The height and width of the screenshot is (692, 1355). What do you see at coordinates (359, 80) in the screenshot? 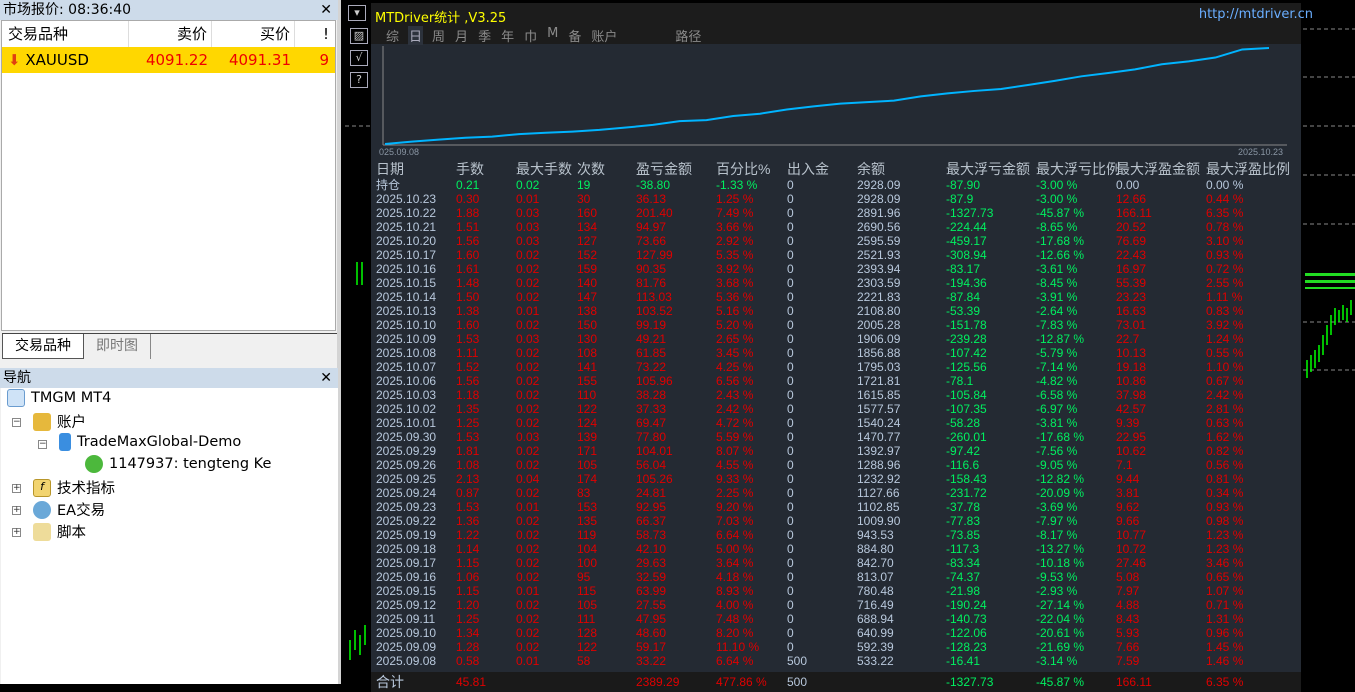
I see `help-icon: ?` at bounding box center [359, 80].